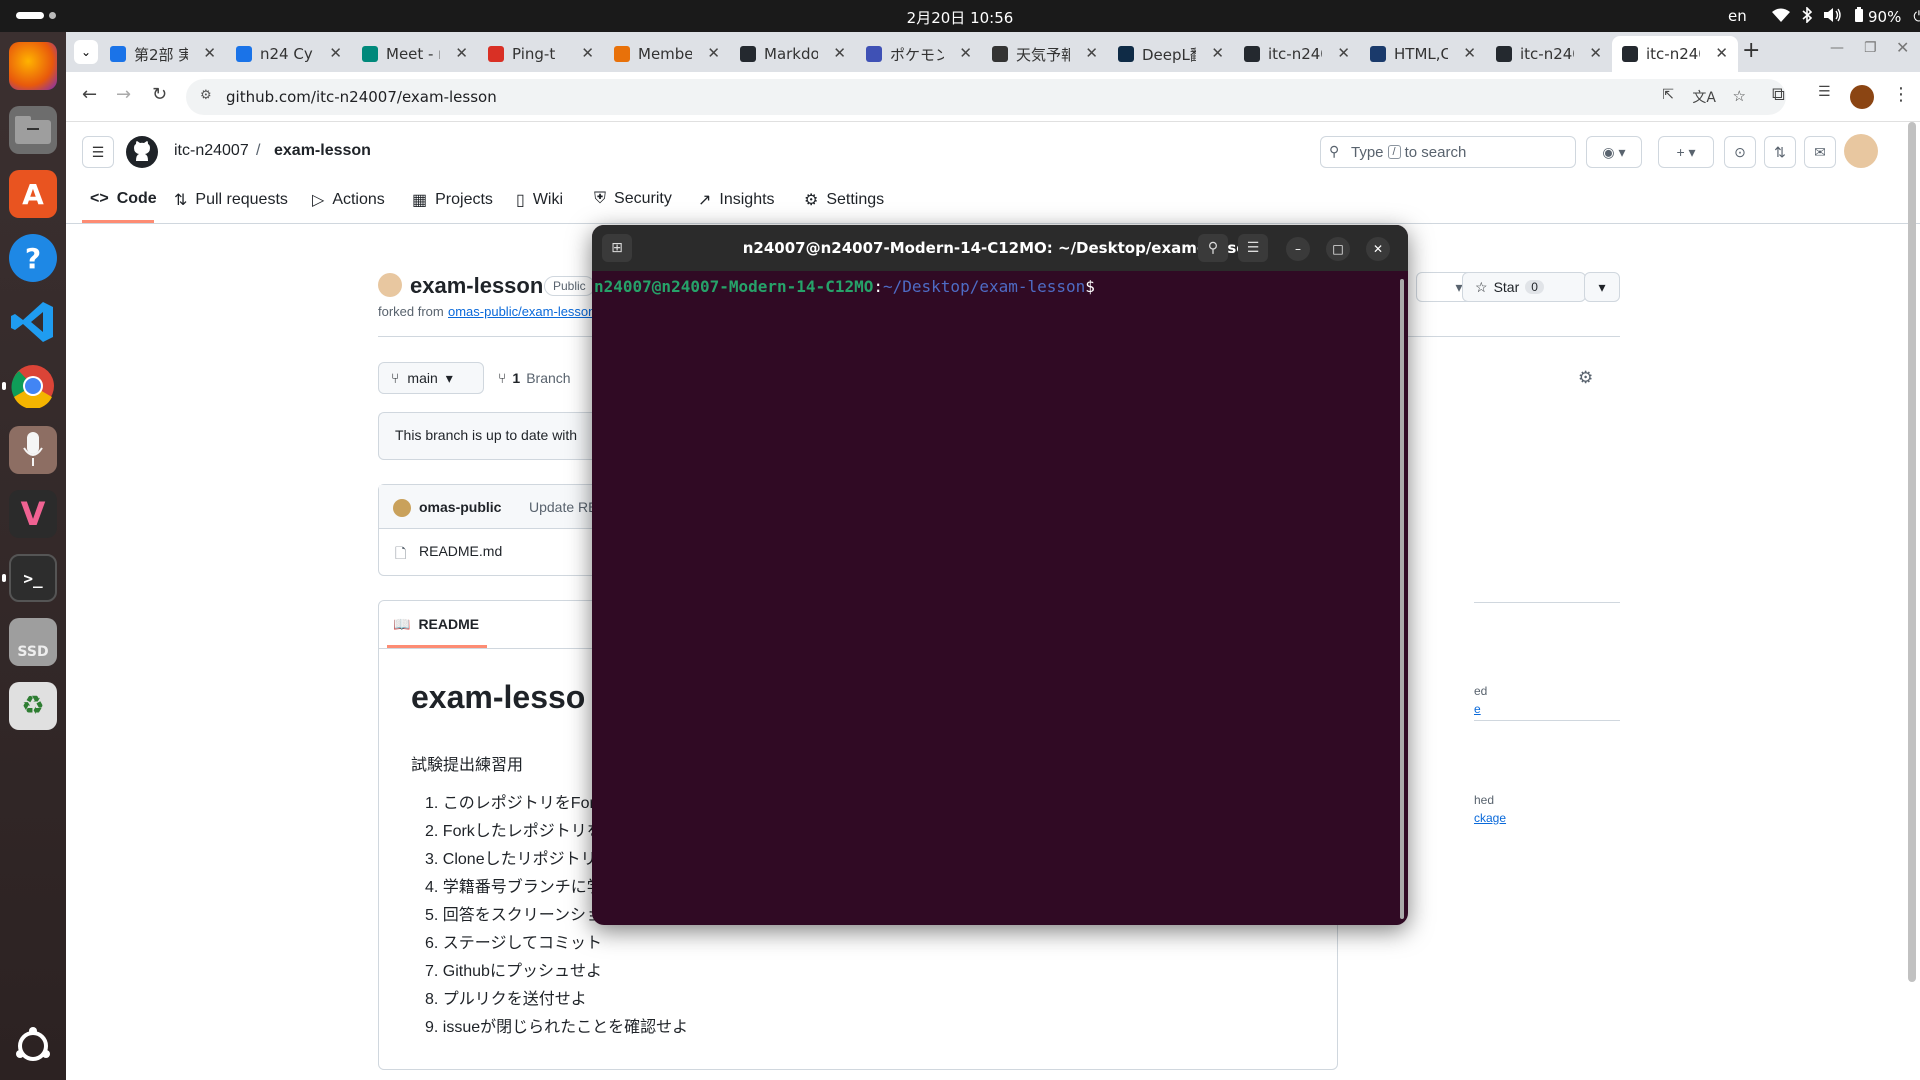 The height and width of the screenshot is (1080, 1920). What do you see at coordinates (1737, 16) in the screenshot?
I see `input-language: en` at bounding box center [1737, 16].